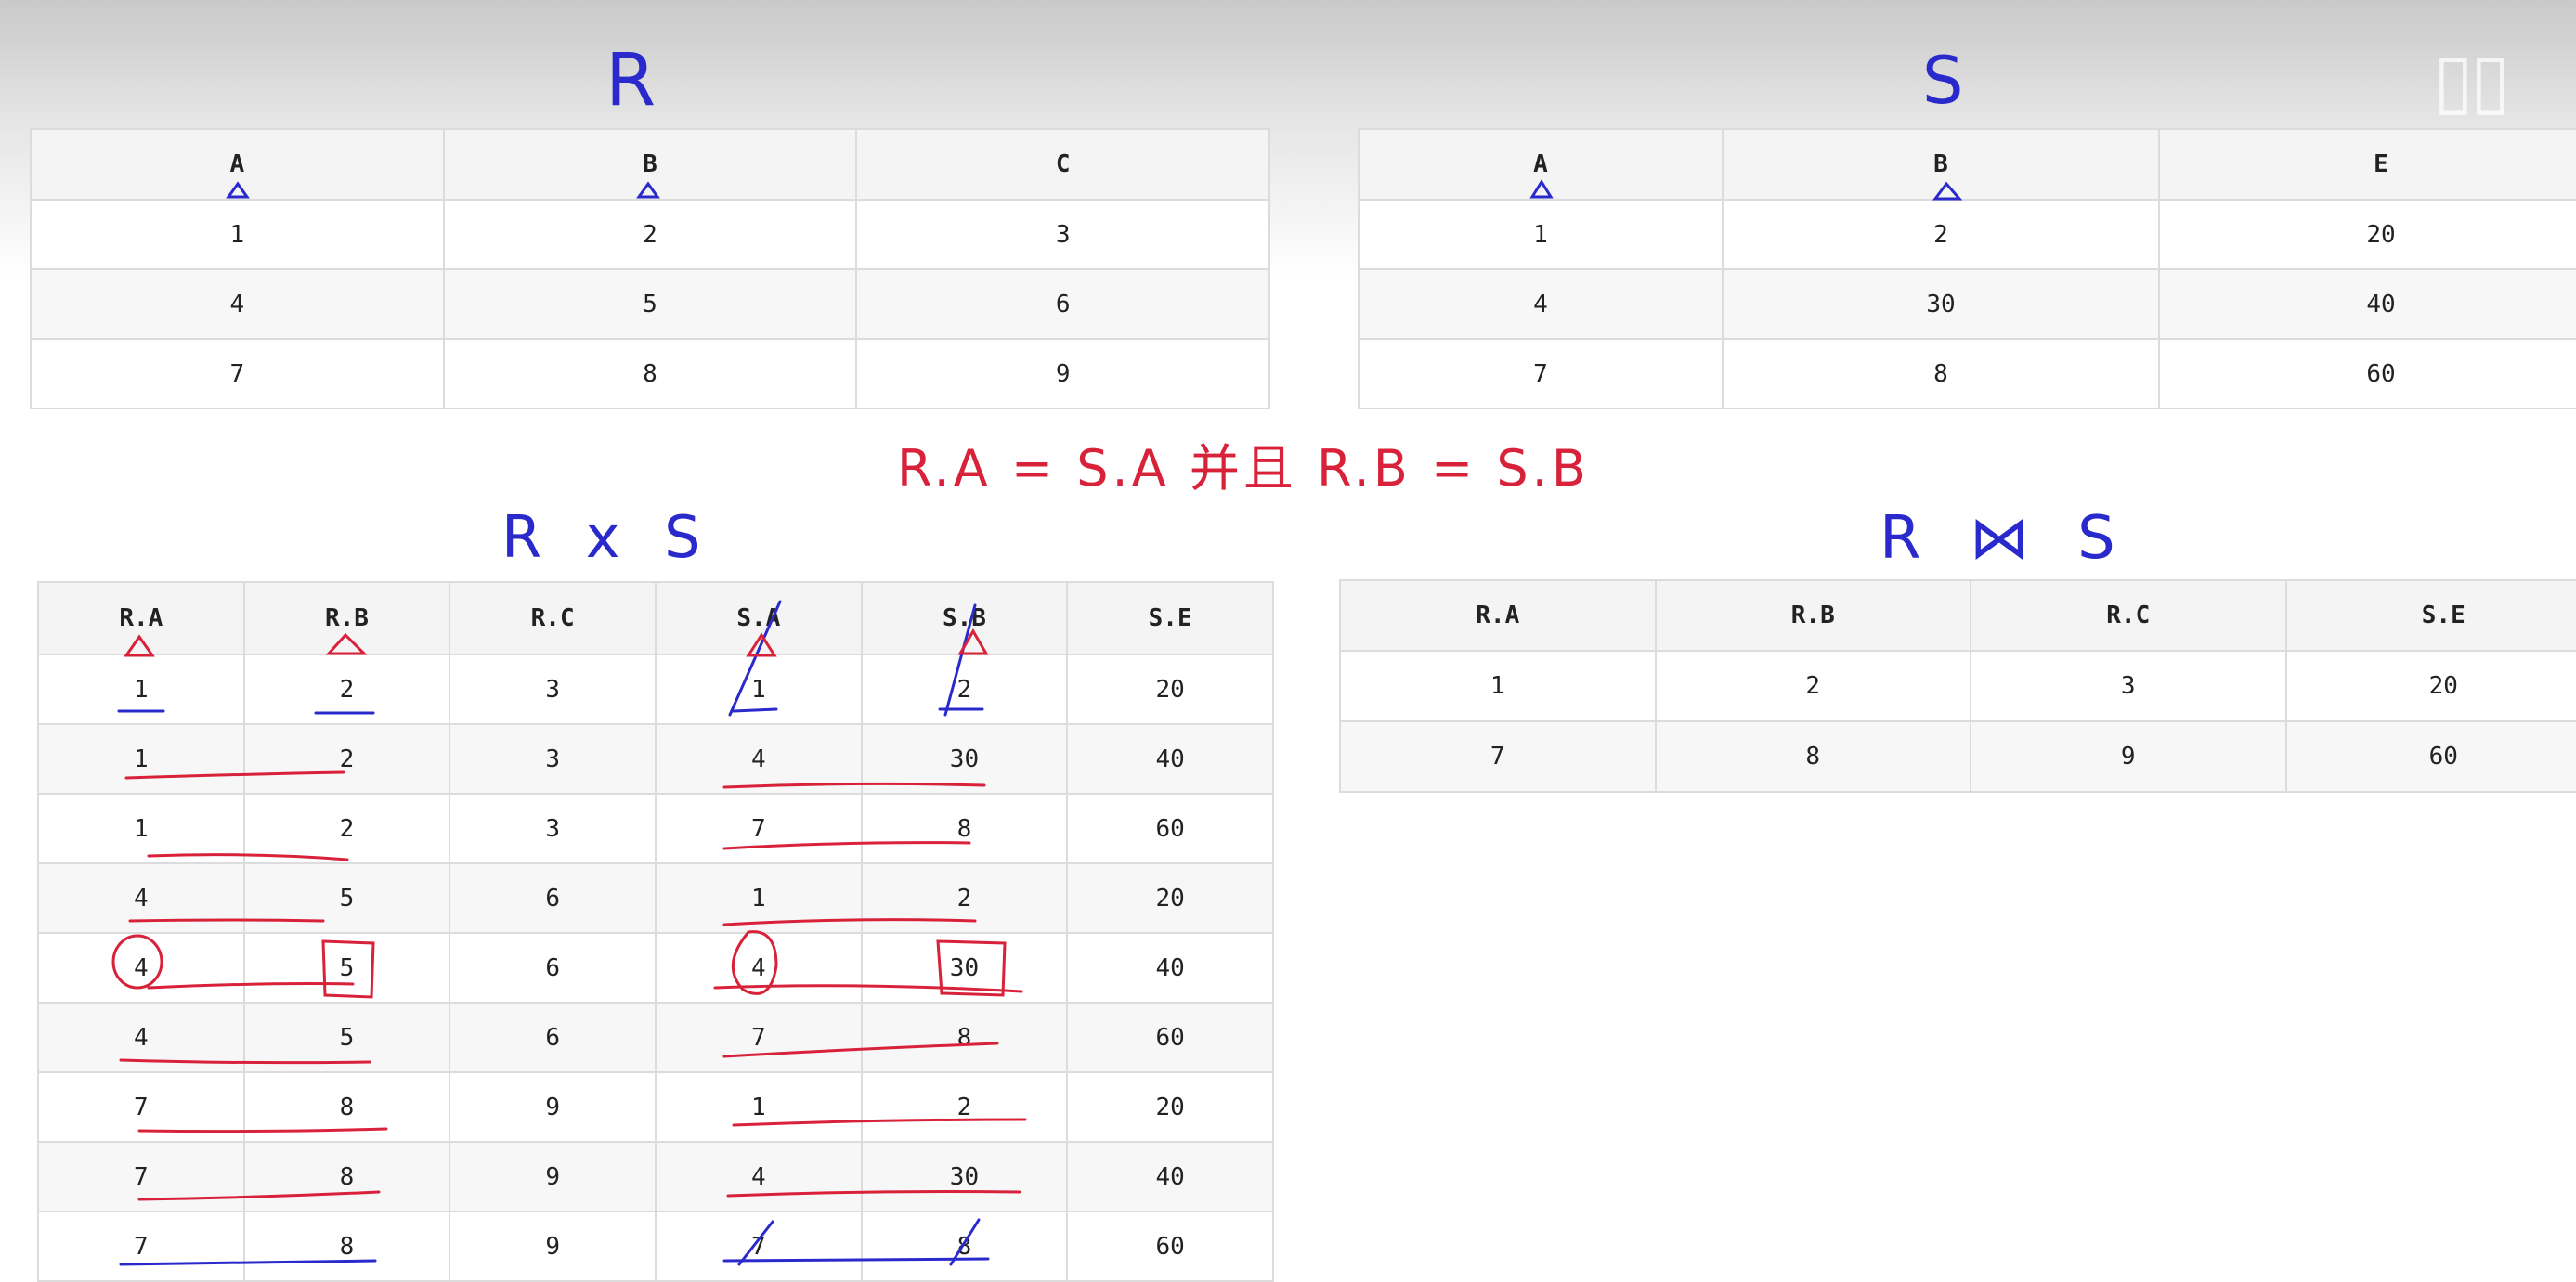  Describe the element at coordinates (1958, 615) in the screenshot. I see `table-header-row: R.A R.B R.C S.E` at that location.